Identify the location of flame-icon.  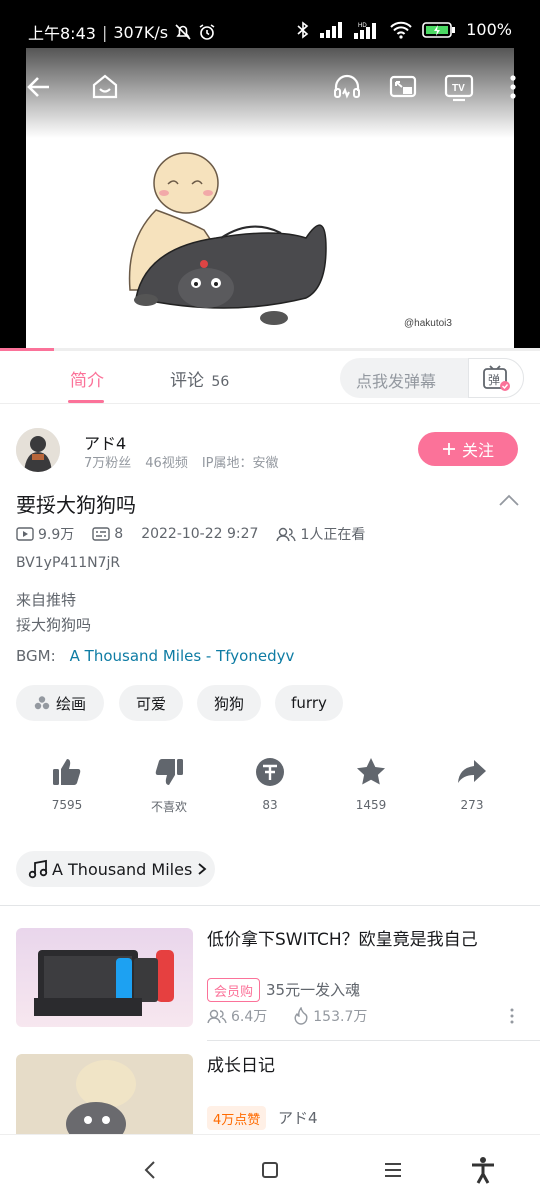
(301, 1016).